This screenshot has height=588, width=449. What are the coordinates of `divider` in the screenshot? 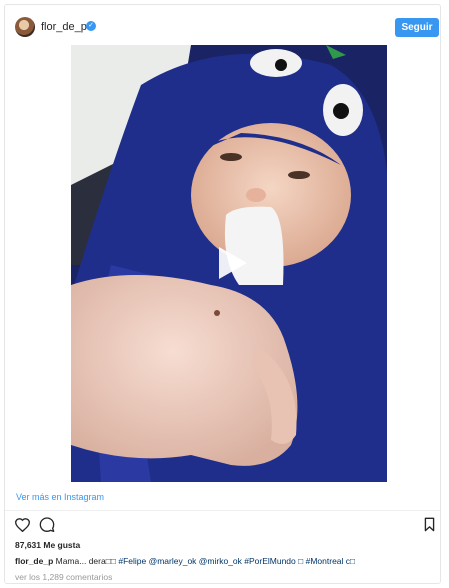 It's located at (222, 510).